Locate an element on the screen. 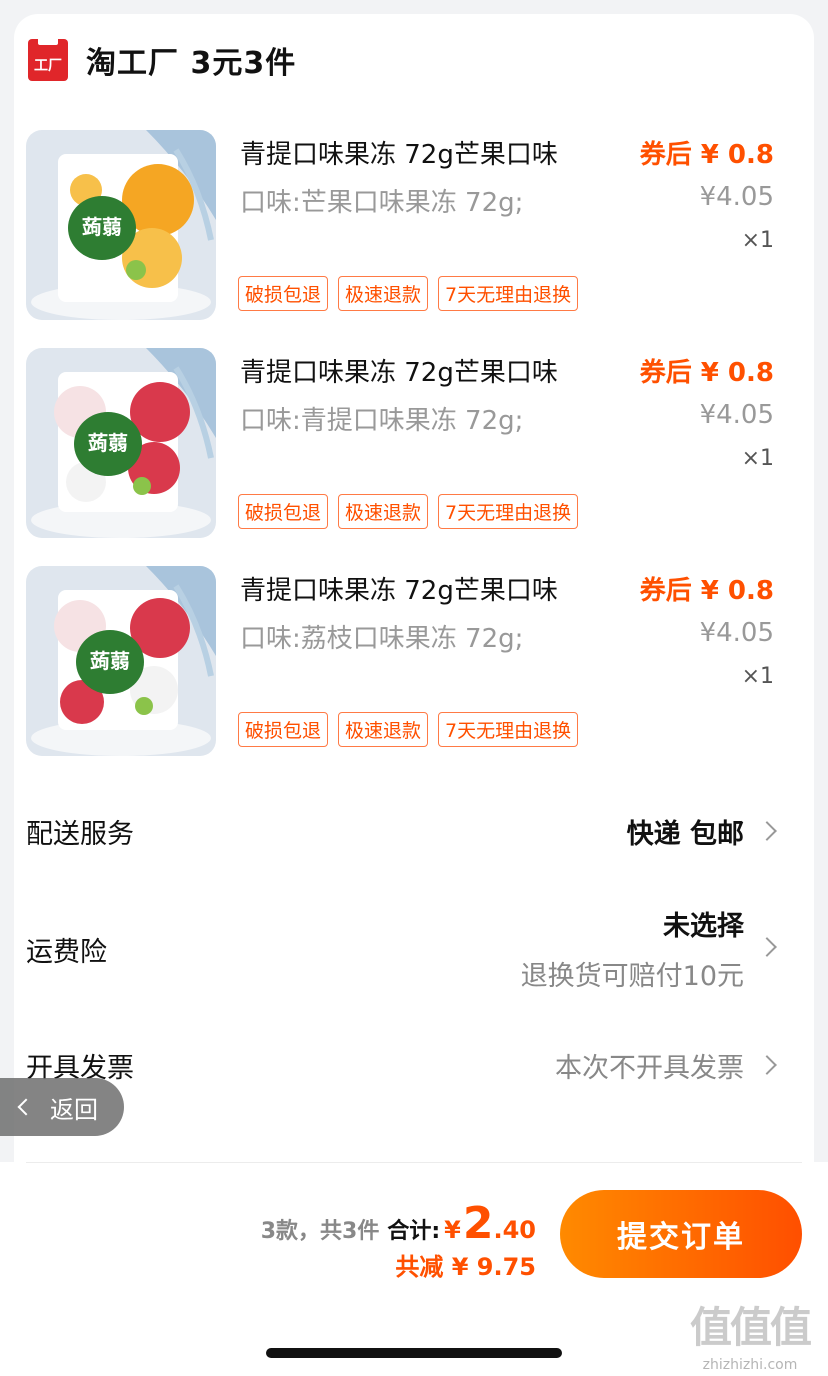  watermark-url: zhizhizhi.com is located at coordinates (750, 1365).